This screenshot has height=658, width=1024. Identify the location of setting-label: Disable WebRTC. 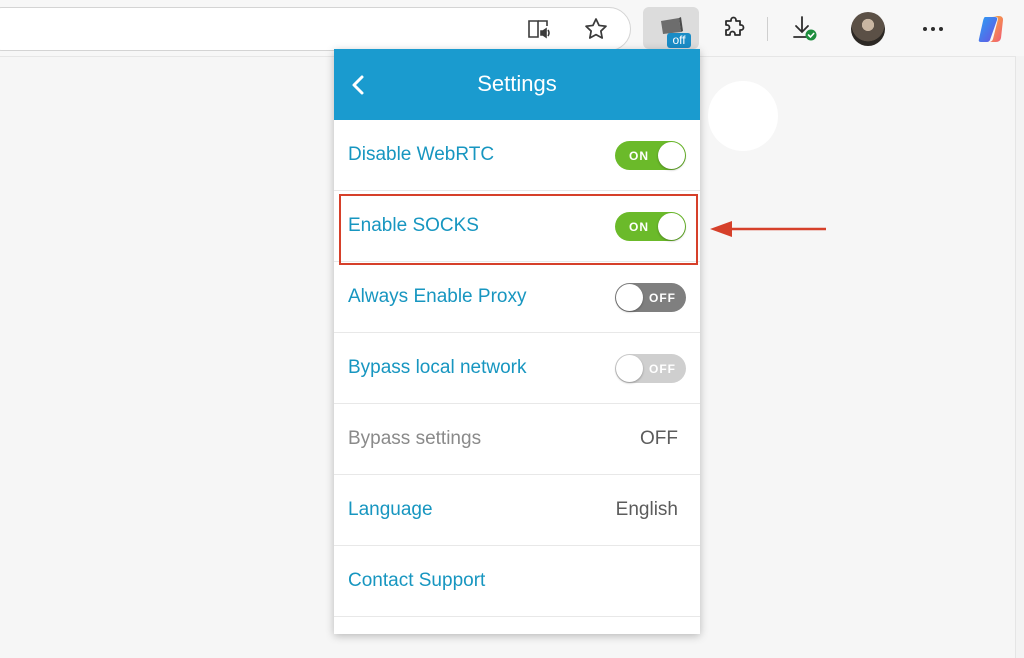
(421, 154).